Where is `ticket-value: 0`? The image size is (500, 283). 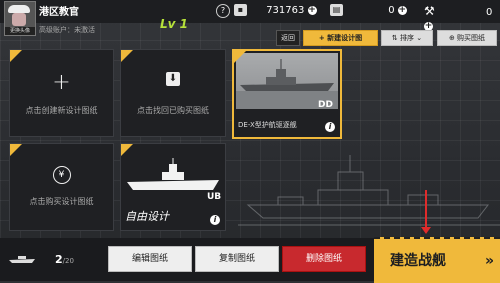
ticket-value: 0 is located at coordinates (391, 10).